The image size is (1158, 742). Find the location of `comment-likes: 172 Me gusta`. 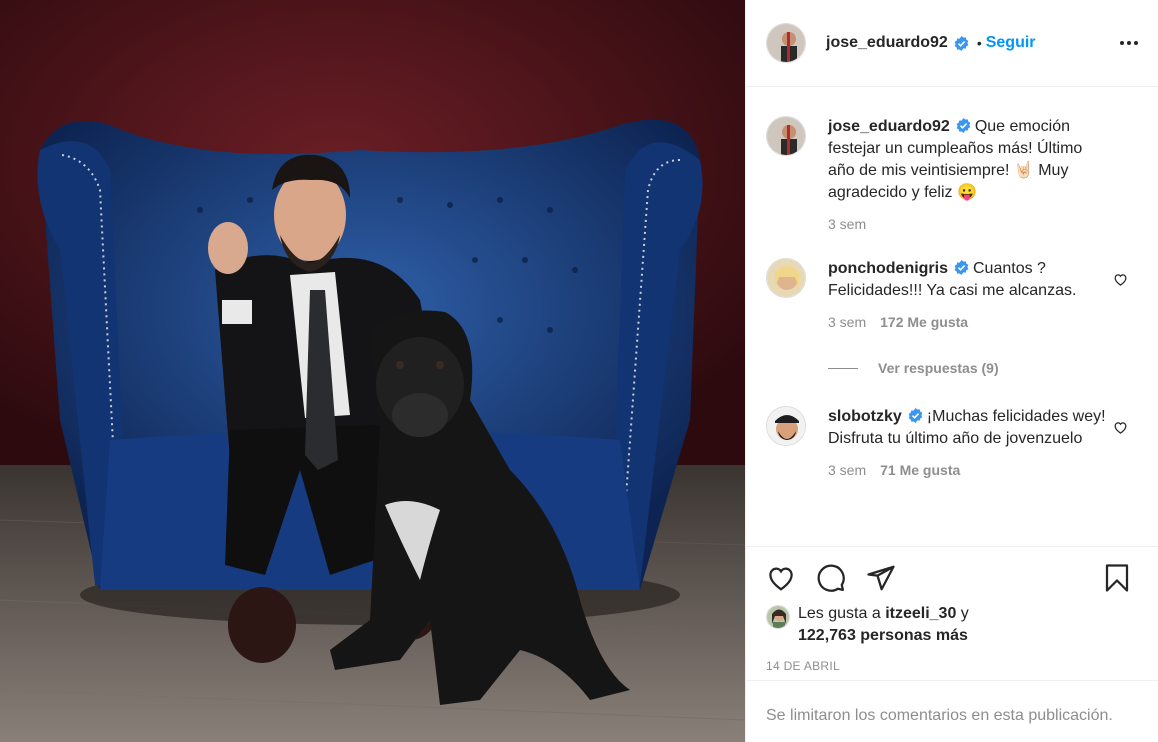

comment-likes: 172 Me gusta is located at coordinates (924, 322).